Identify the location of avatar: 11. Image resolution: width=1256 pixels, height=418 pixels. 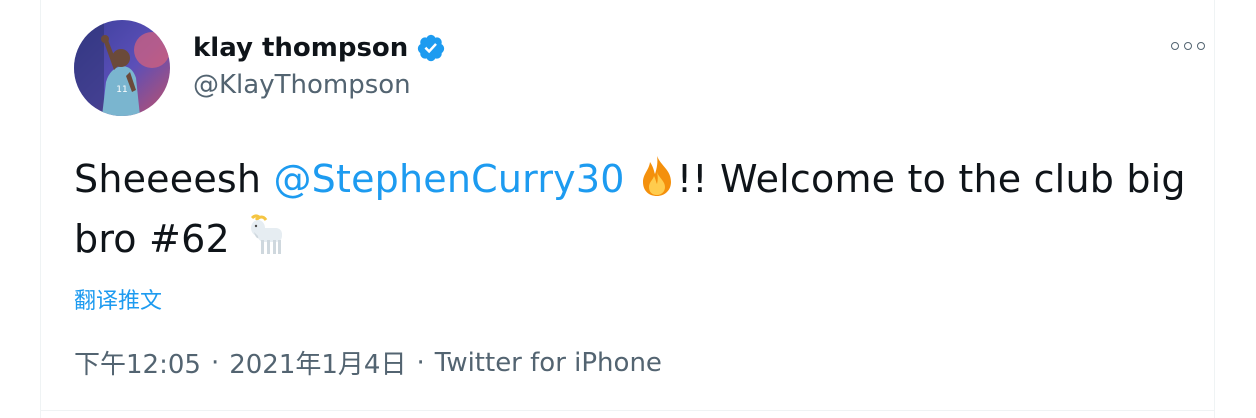
(122, 68).